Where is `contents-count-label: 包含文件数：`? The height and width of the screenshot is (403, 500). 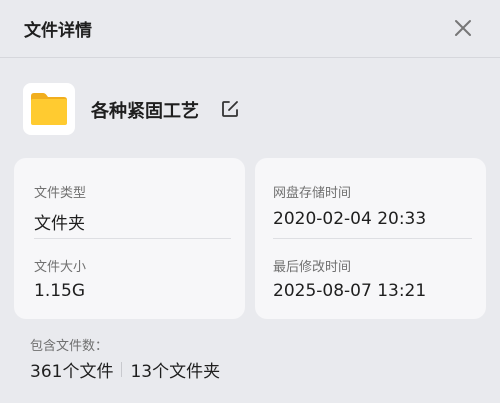 contents-count-label: 包含文件数： is located at coordinates (69, 346).